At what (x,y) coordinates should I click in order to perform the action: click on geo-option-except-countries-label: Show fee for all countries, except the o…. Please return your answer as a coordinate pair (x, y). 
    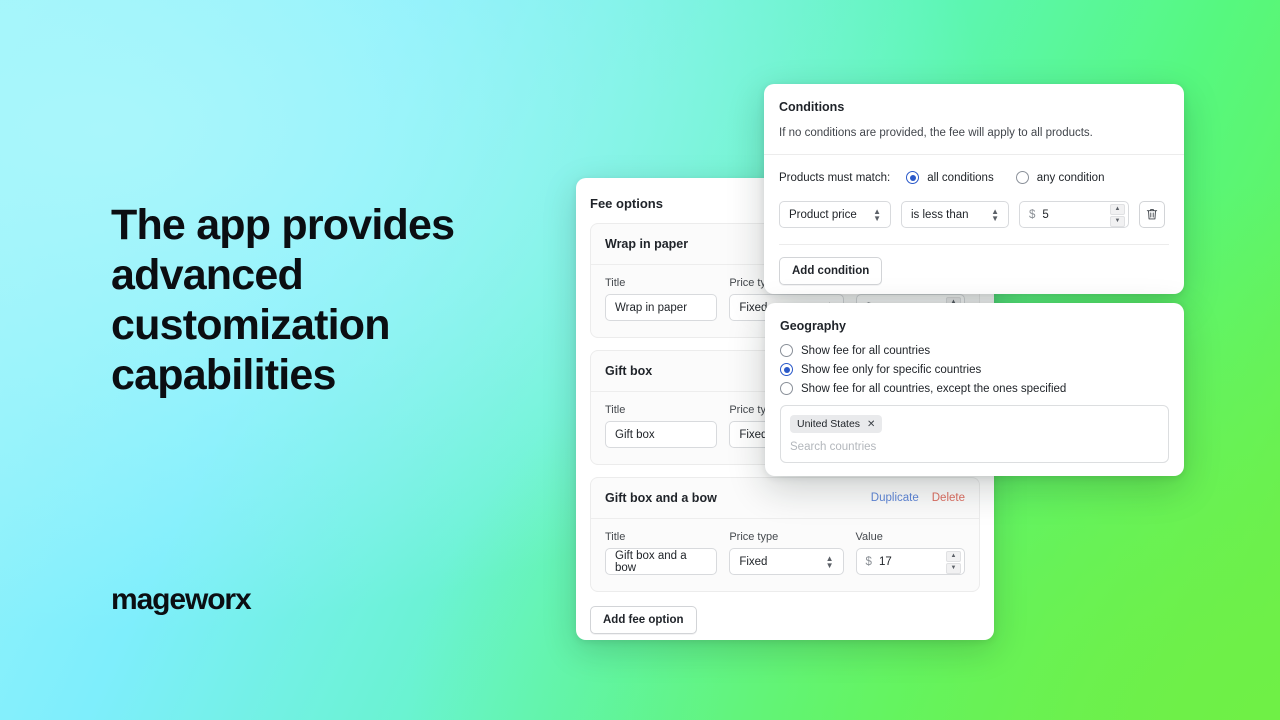
    Looking at the image, I should click on (934, 388).